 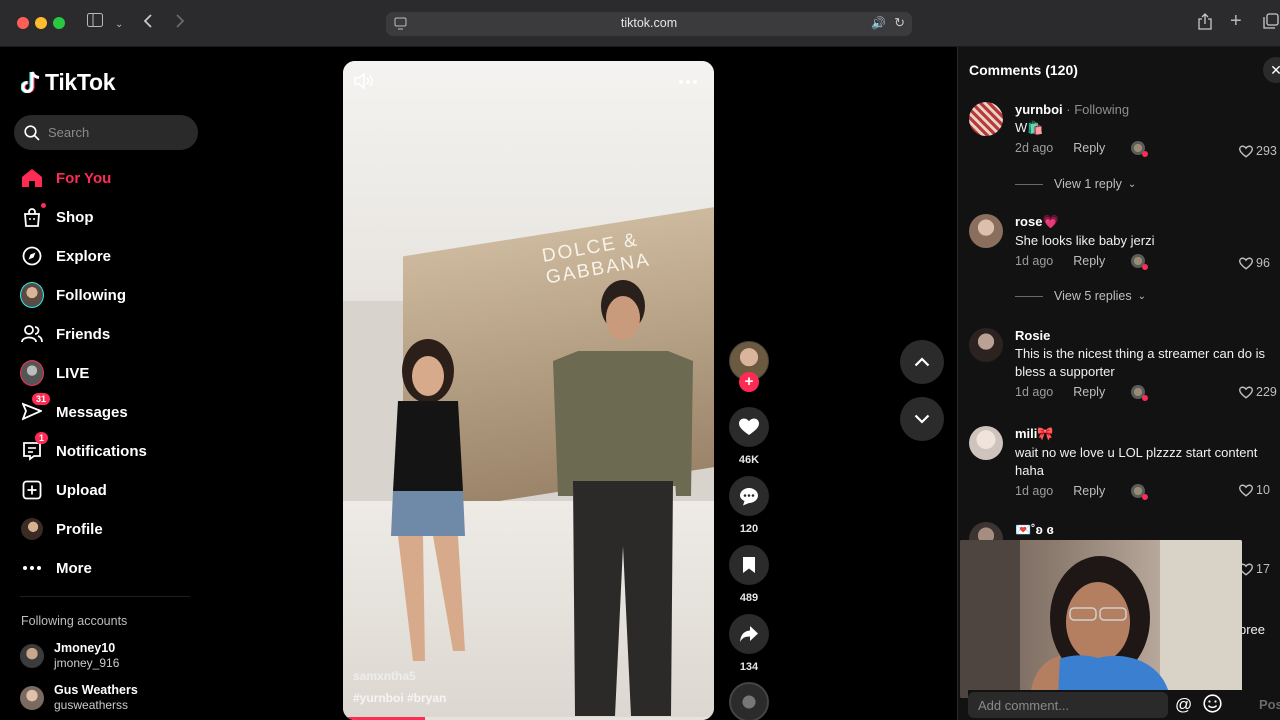 I want to click on sidebar-toggle-icon, so click(x=95, y=23).